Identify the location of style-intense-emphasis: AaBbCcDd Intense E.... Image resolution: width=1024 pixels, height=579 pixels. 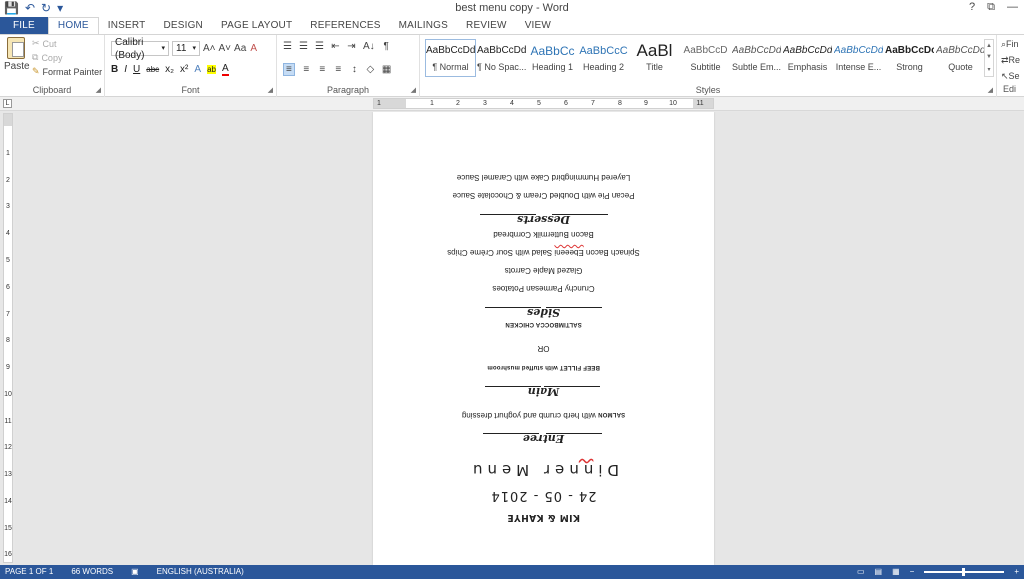
(858, 58).